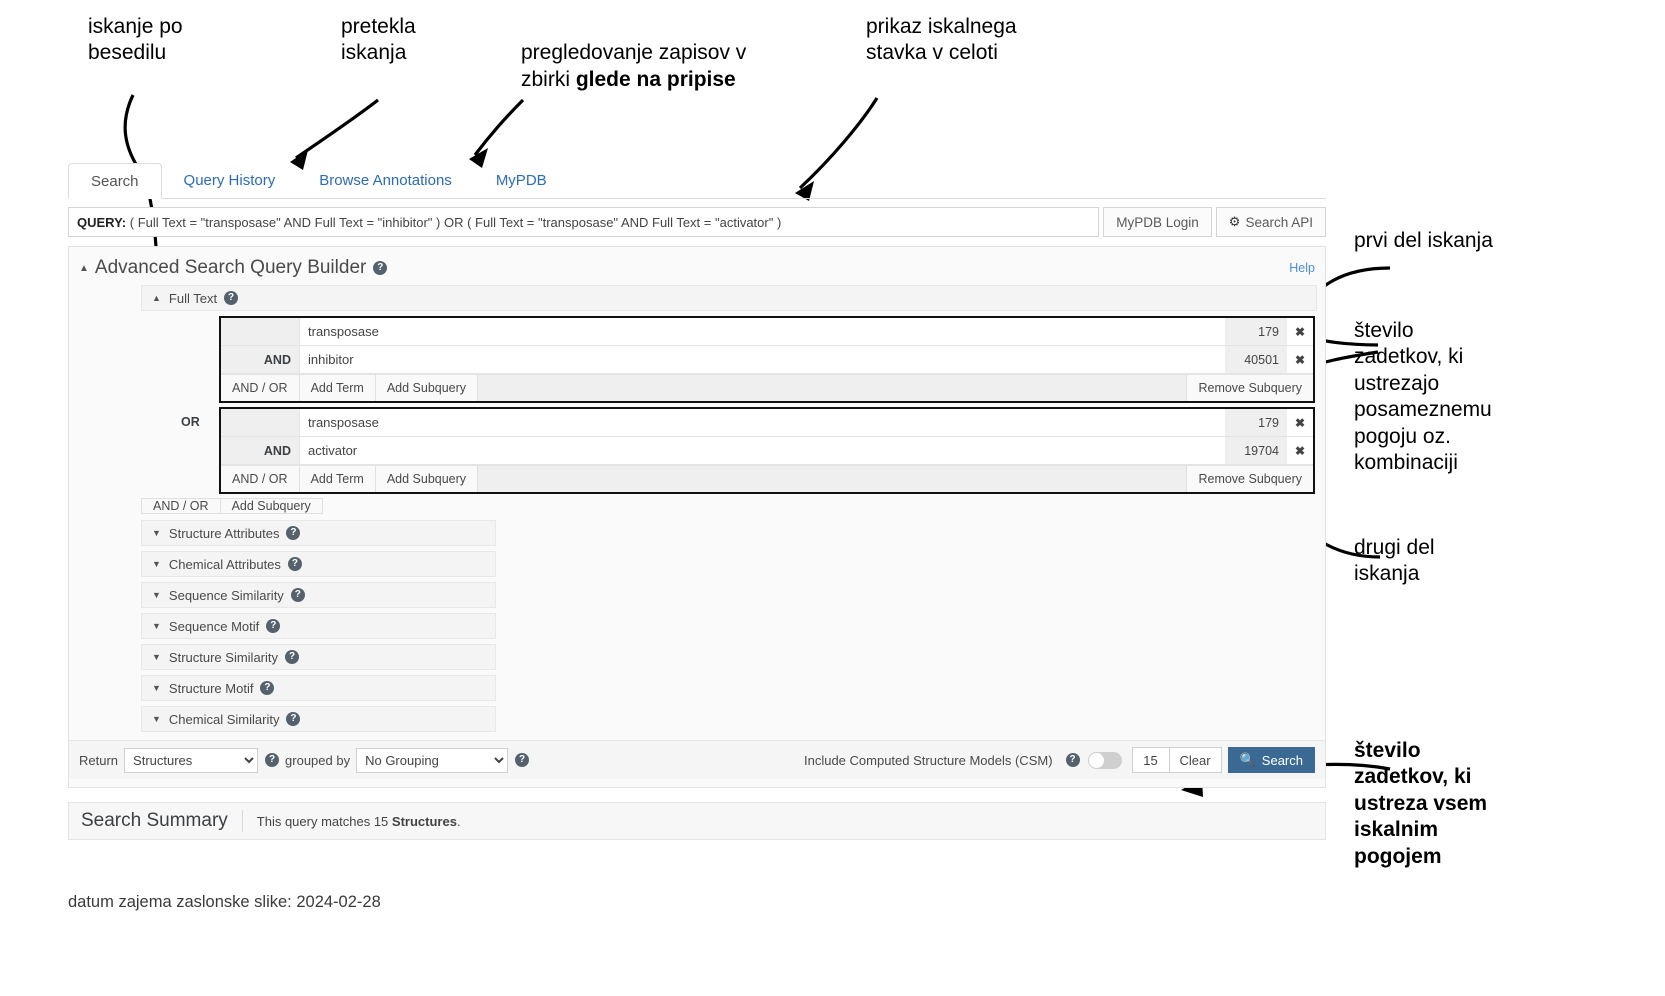 This screenshot has height=996, width=1665. Describe the element at coordinates (941, 40) in the screenshot. I see `annotation-query-display: prikaz iskalnega stavka v celoti` at that location.